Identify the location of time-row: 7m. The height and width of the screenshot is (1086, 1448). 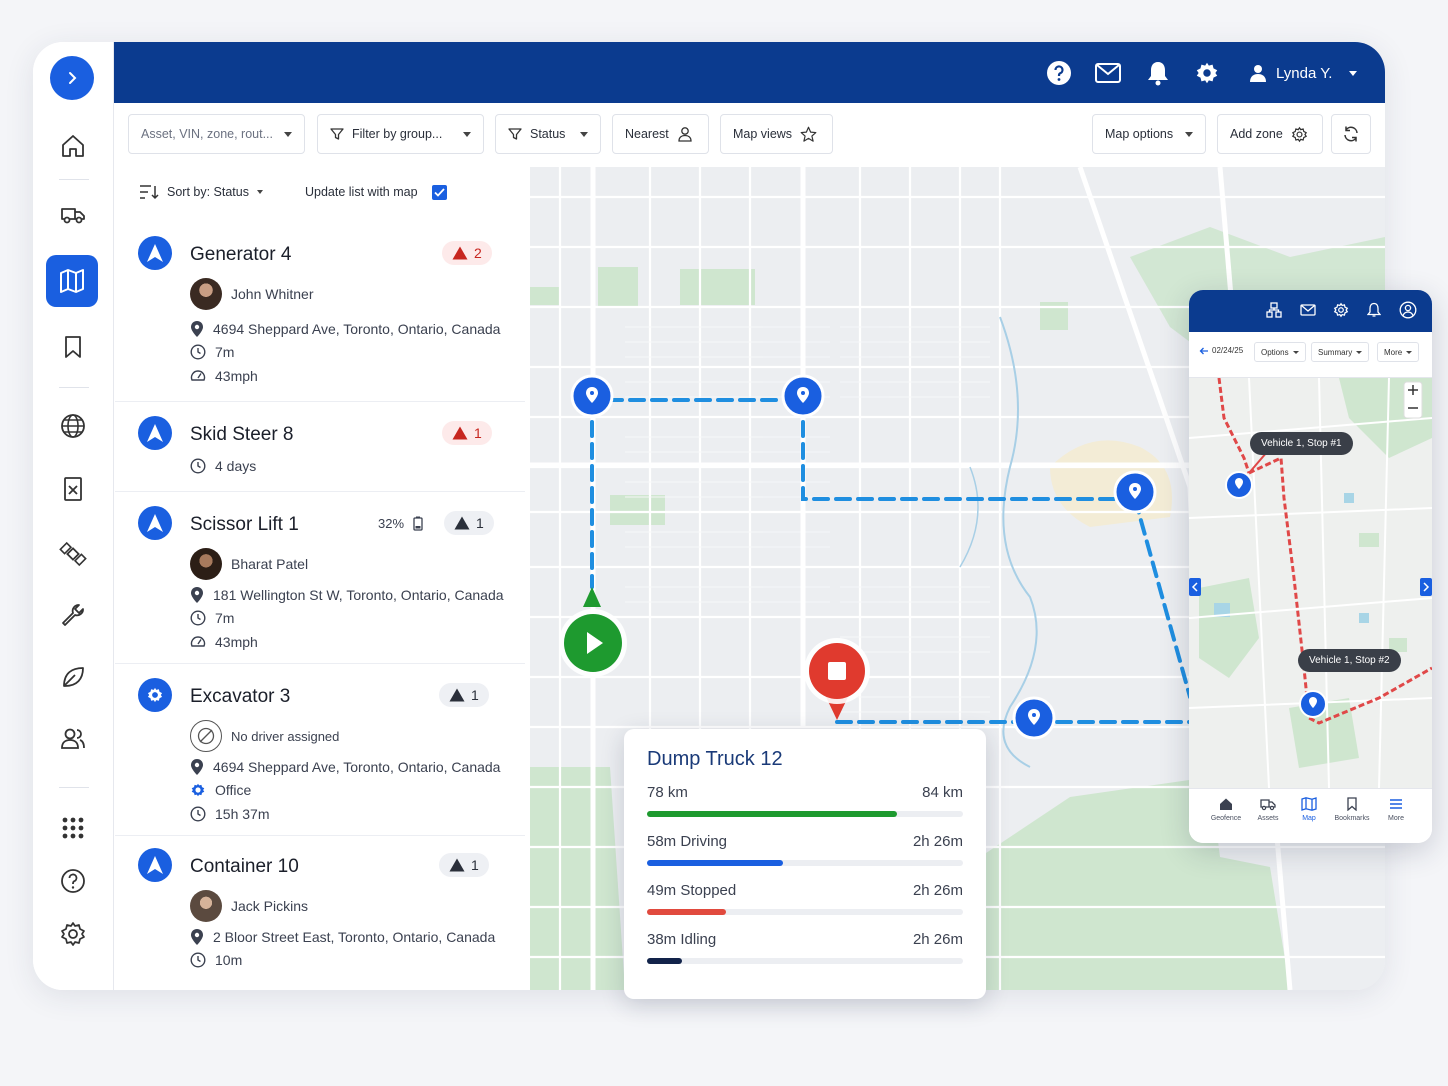
(212, 618).